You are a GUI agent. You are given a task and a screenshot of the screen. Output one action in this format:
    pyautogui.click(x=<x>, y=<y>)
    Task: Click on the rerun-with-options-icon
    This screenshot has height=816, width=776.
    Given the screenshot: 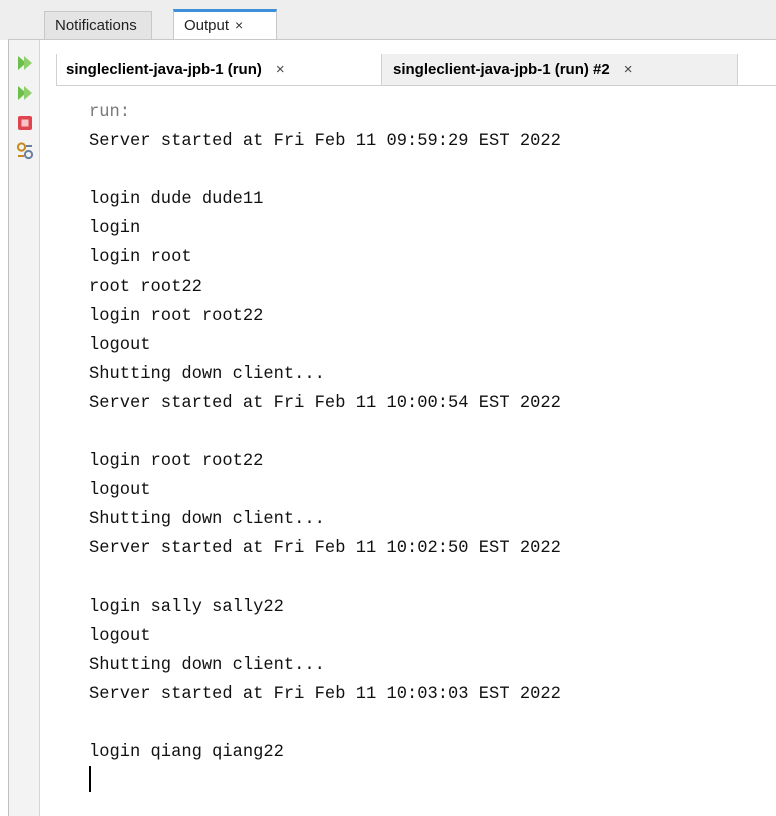 What is the action you would take?
    pyautogui.click(x=25, y=93)
    